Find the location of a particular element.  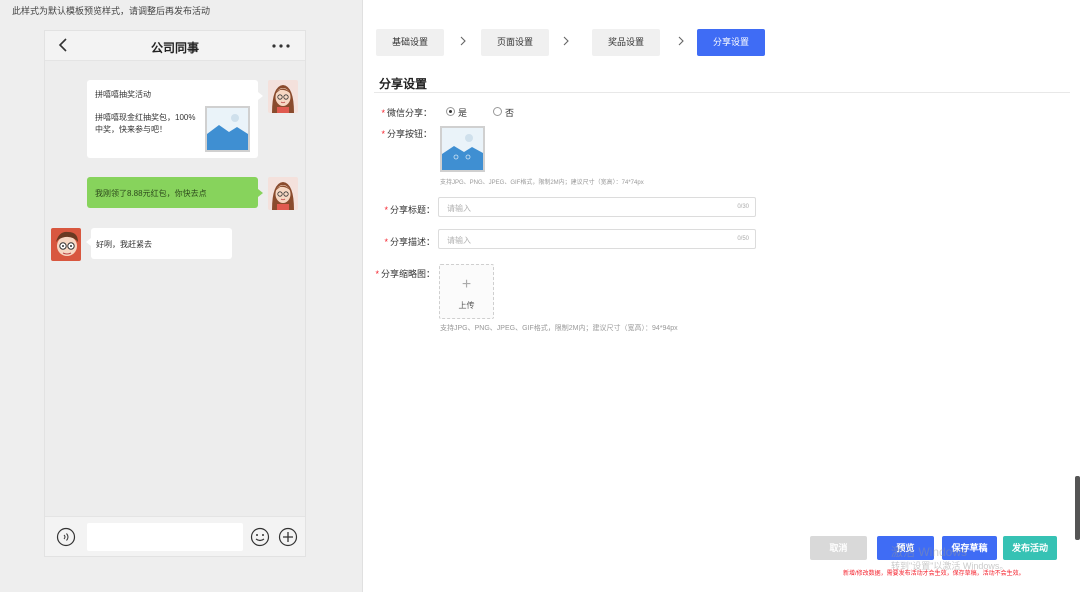

step-prize: 奖品设置 is located at coordinates (626, 42).